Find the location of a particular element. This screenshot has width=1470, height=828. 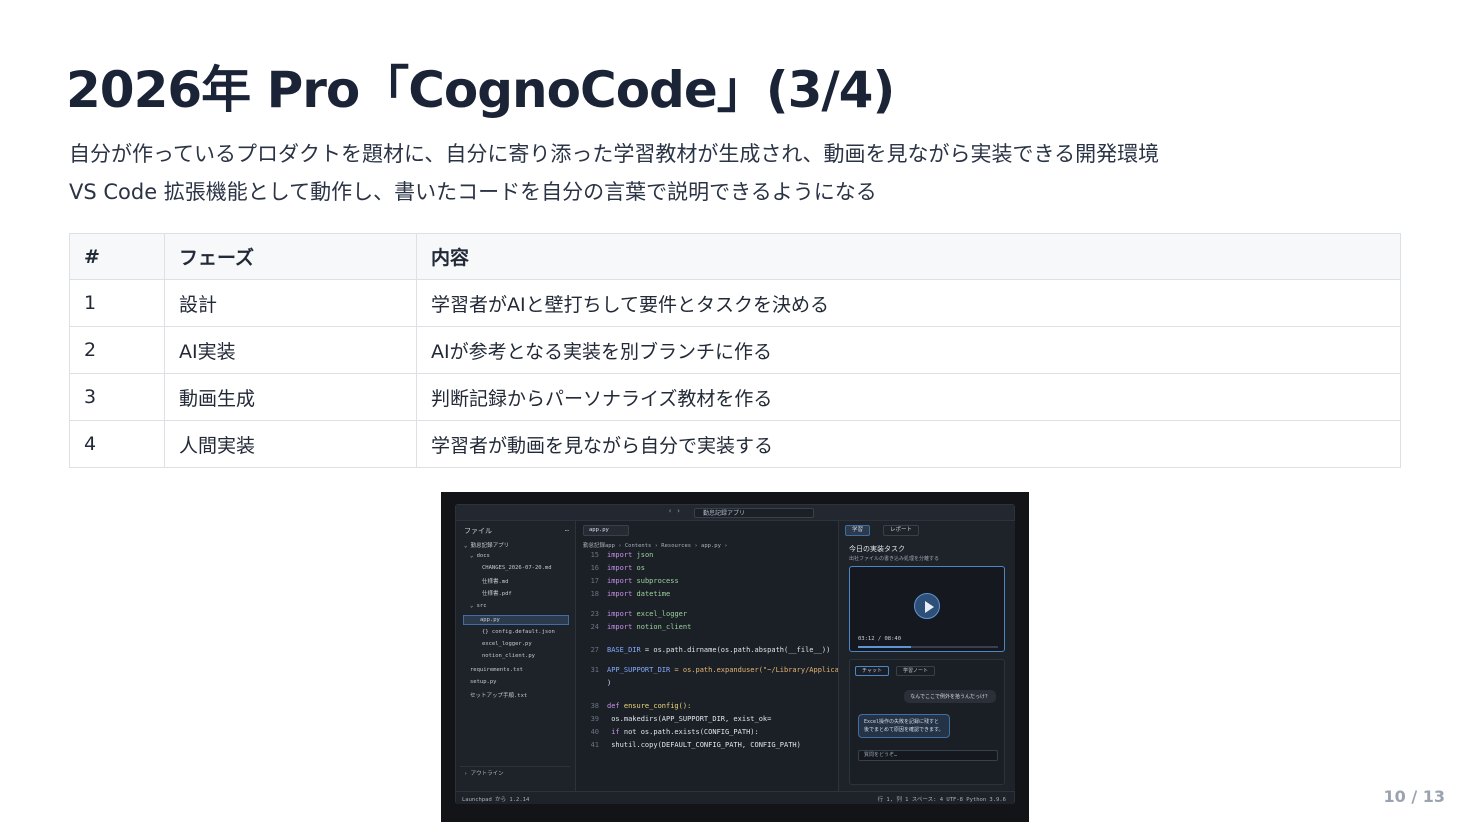

lesson-video: 03:12 / 08:40 is located at coordinates (927, 609).